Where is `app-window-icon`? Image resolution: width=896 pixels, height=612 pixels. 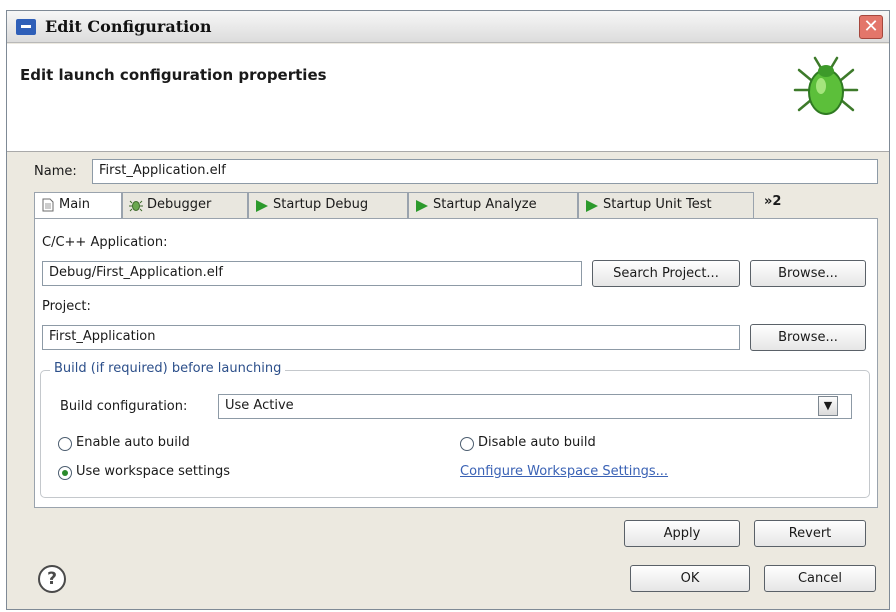 app-window-icon is located at coordinates (26, 27).